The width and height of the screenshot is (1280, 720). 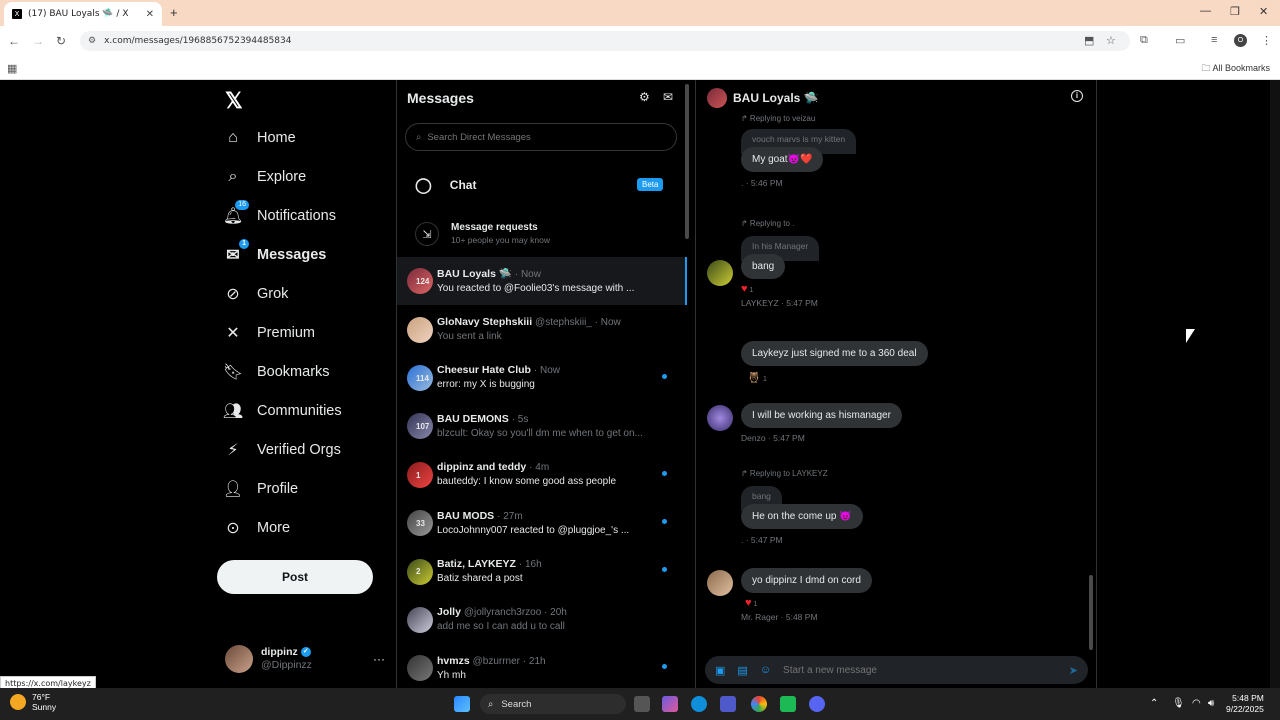 I want to click on tab-search-icon: ≡, so click(x=1214, y=40).